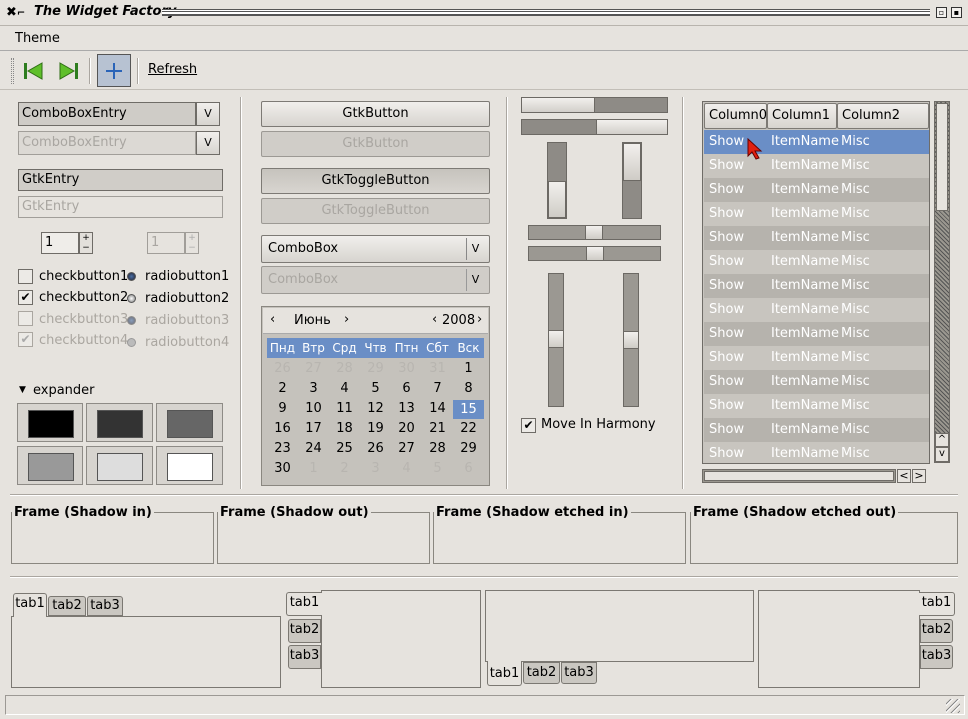 This screenshot has width=968, height=719. What do you see at coordinates (437, 389) in the screenshot?
I see `calendar-day: 7` at bounding box center [437, 389].